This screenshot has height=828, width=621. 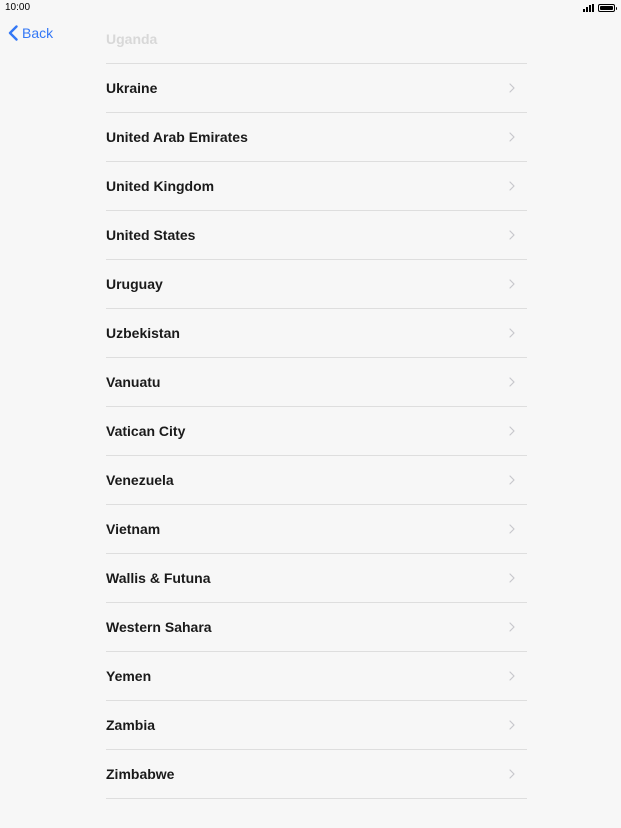 I want to click on country-label: Vietnam, so click(x=133, y=529).